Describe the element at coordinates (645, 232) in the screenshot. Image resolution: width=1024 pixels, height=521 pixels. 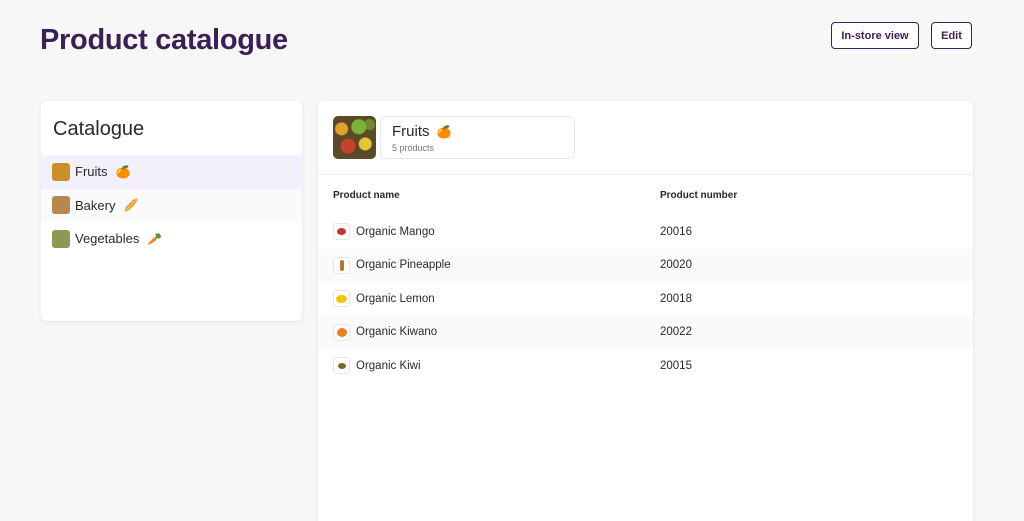
I see `table-row: Organic Mango 20016` at that location.